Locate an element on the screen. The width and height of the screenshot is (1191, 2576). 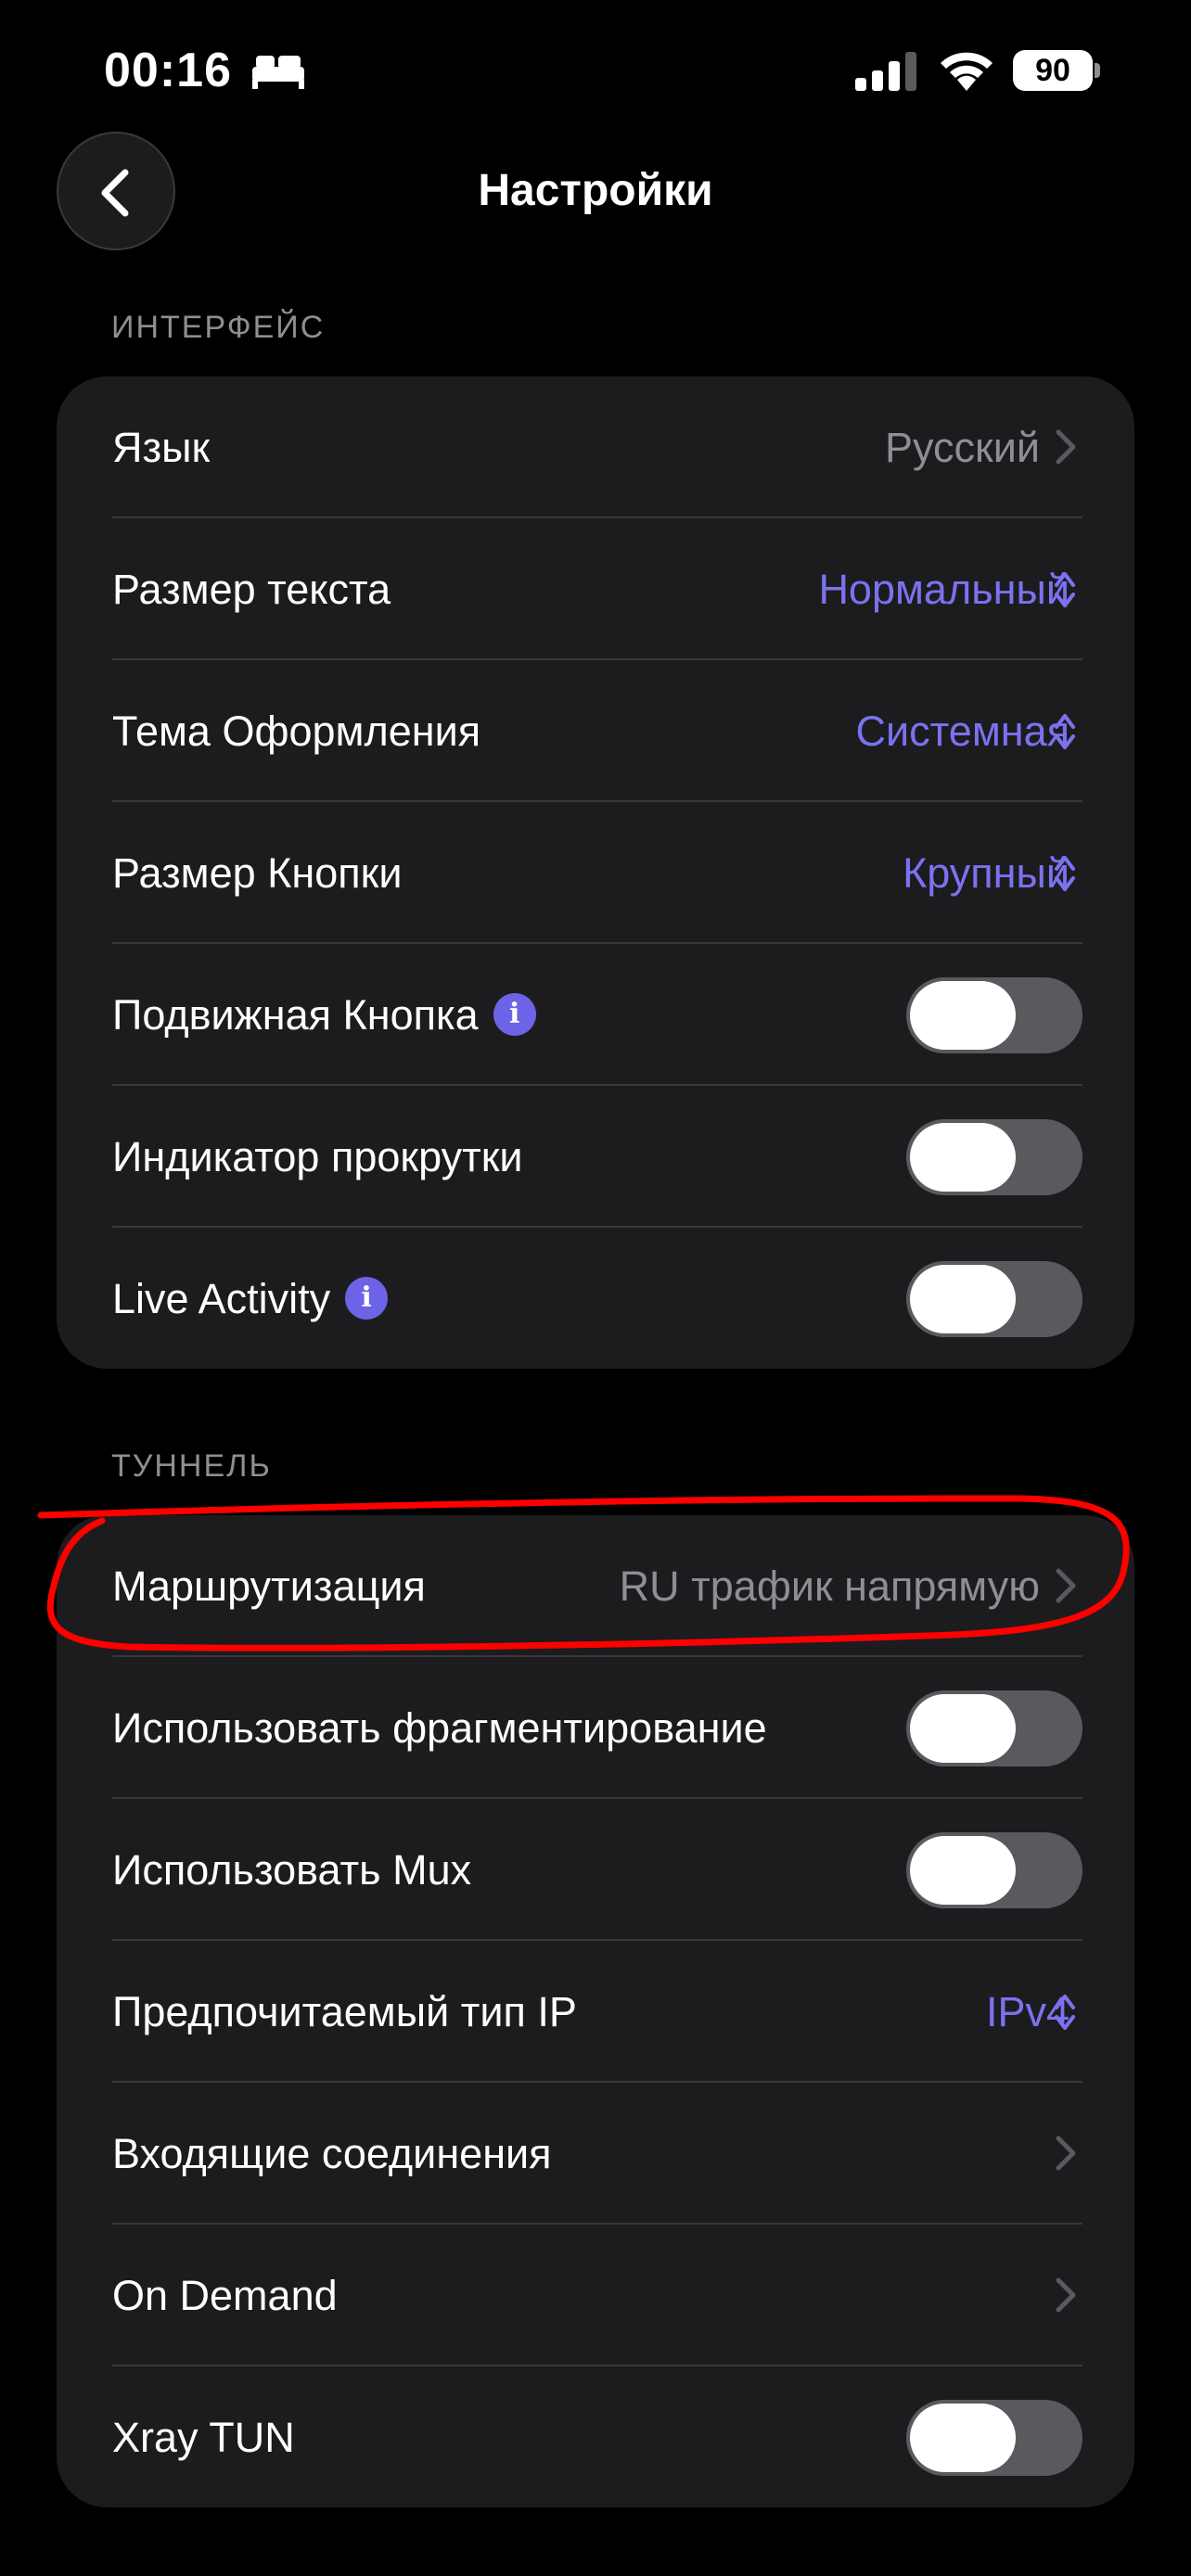
setting-mux: Использовать Mux is located at coordinates (595, 1870).